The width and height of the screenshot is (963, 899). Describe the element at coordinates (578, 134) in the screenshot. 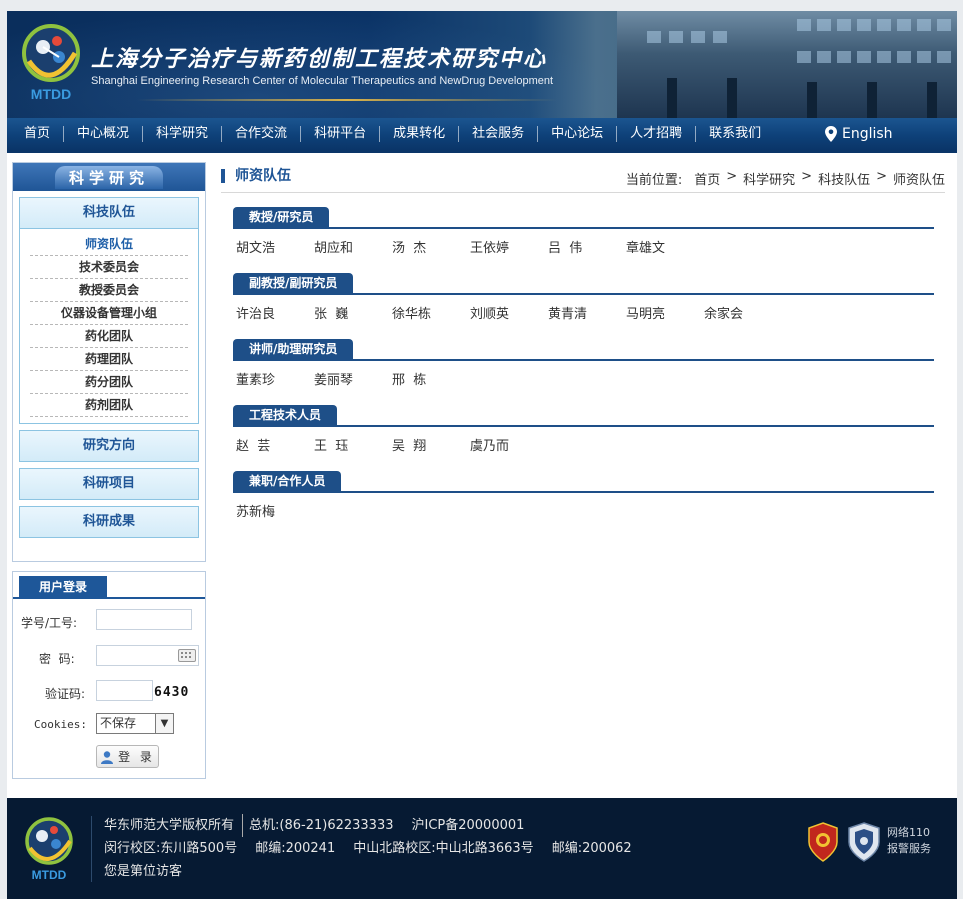

I see `nav-item-forum: 中心论坛` at that location.